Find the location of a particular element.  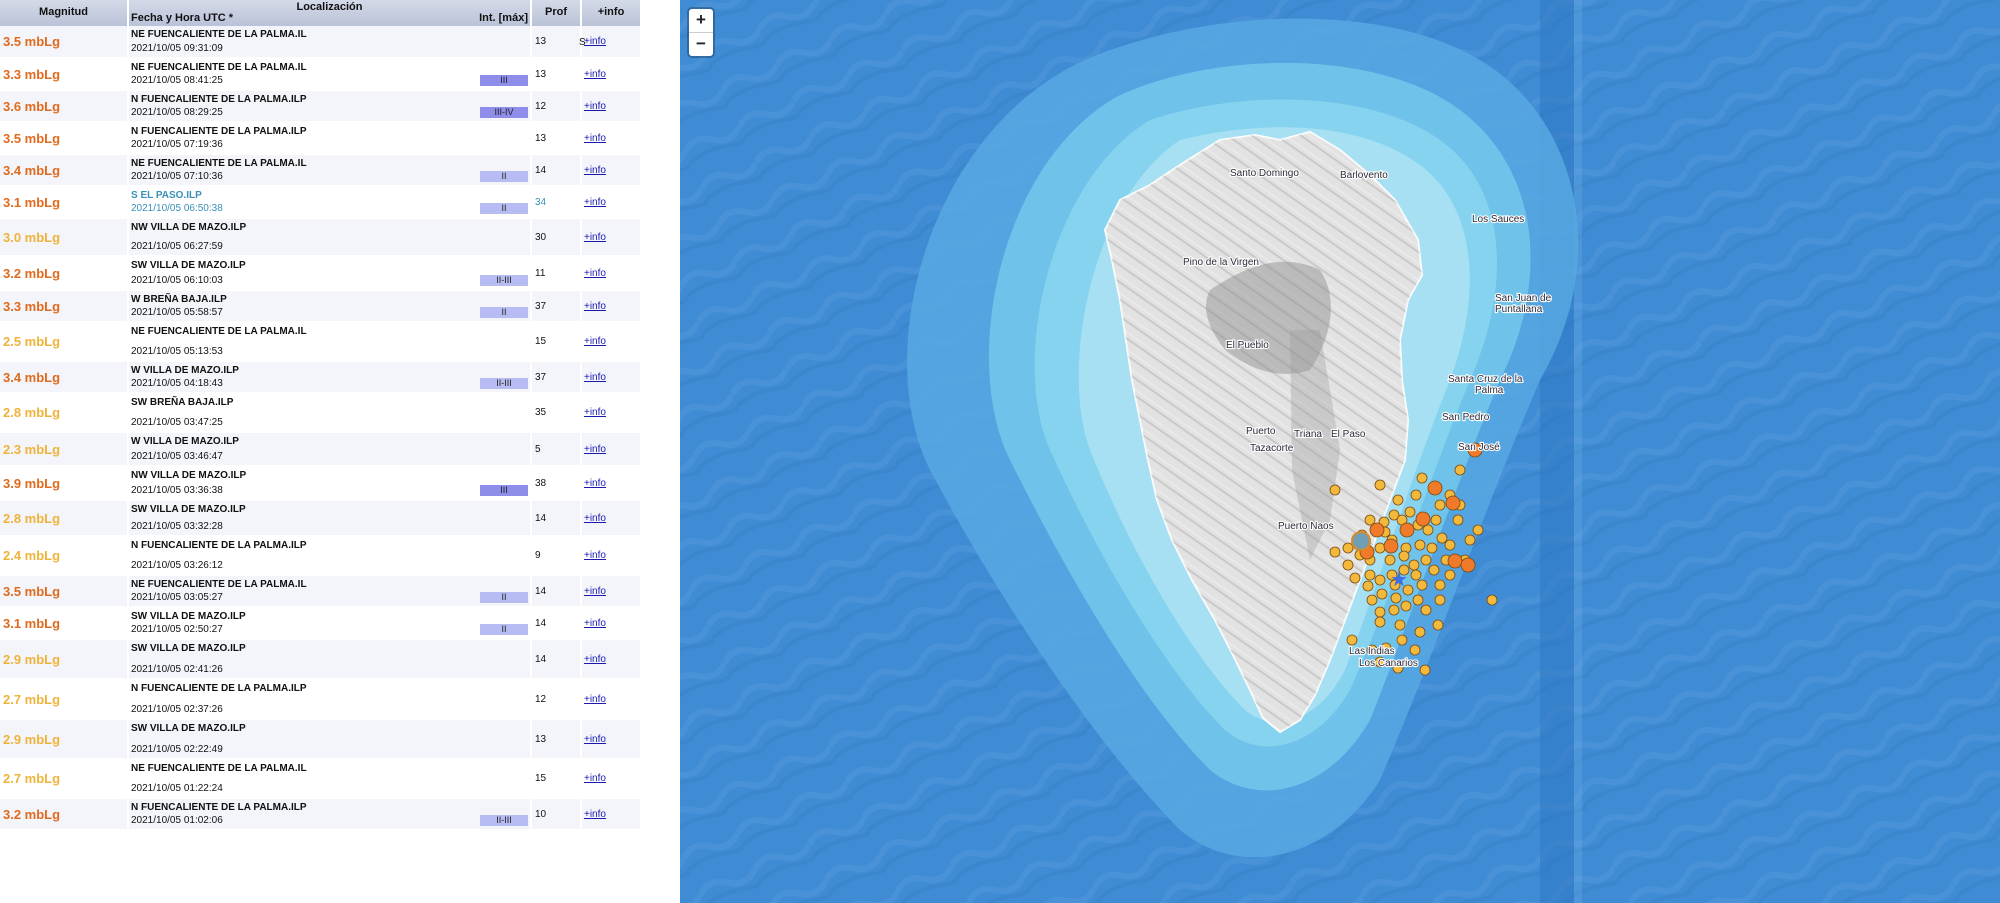

header-depth: Prof is located at coordinates (556, 13).